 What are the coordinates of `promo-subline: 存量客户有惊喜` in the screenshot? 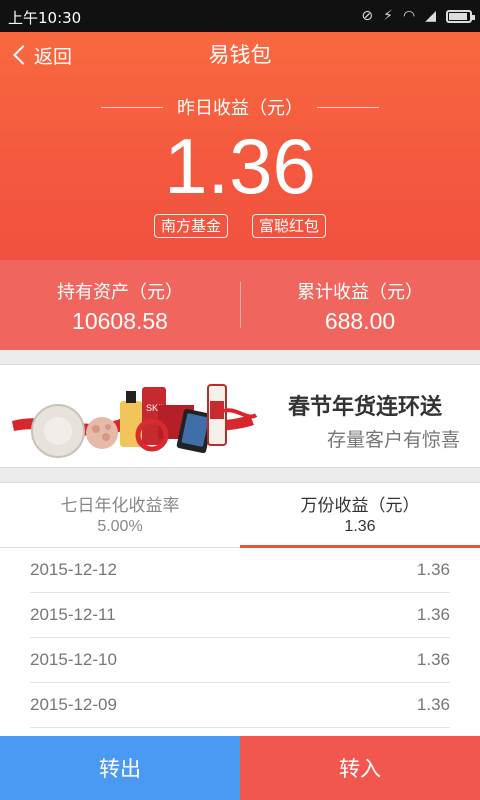 It's located at (393, 440).